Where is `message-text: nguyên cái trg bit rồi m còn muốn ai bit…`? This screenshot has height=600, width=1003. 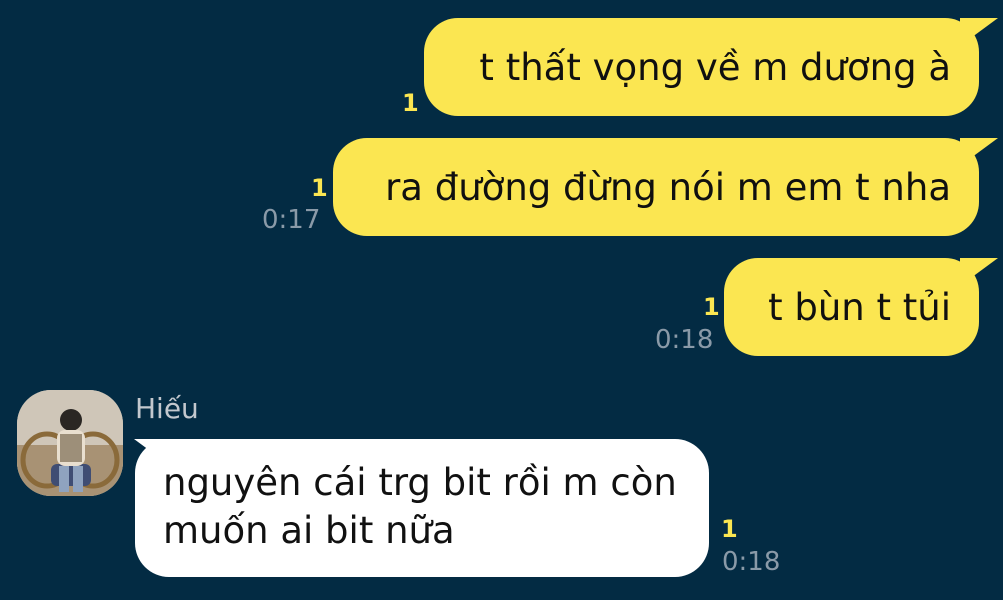 message-text: nguyên cái trg bit rồi m còn muốn ai bit… is located at coordinates (420, 506).